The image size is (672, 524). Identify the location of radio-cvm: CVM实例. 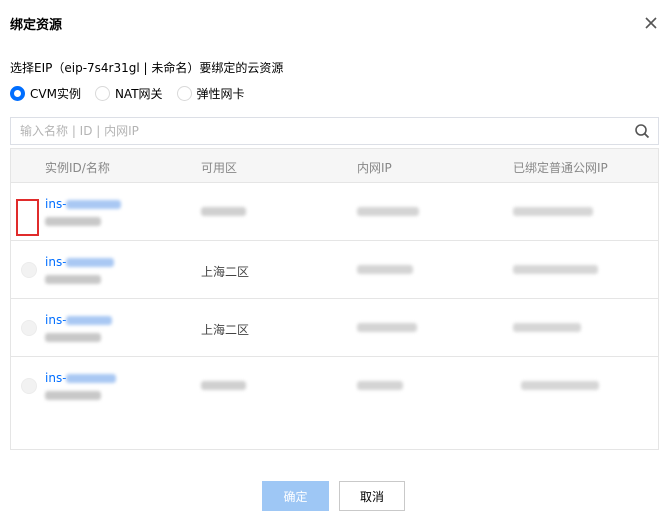
(45, 93).